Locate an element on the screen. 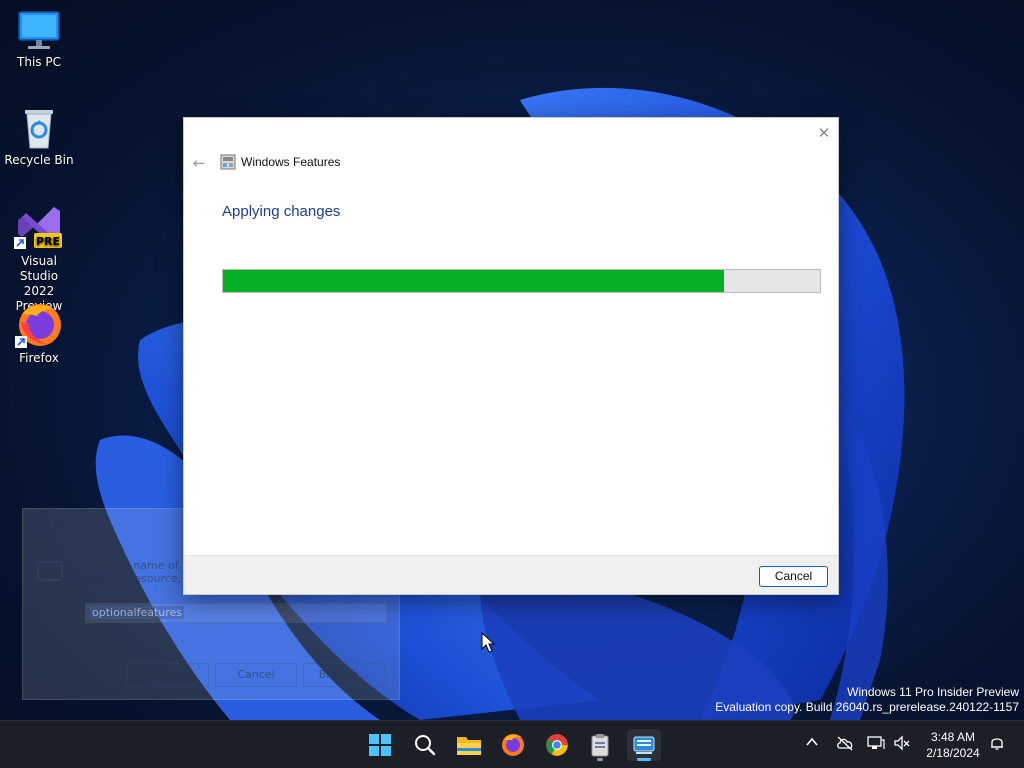 Image resolution: width=1024 pixels, height=768 pixels. desktop-icon-recycle-bin: Recycle Bin is located at coordinates (39, 137).